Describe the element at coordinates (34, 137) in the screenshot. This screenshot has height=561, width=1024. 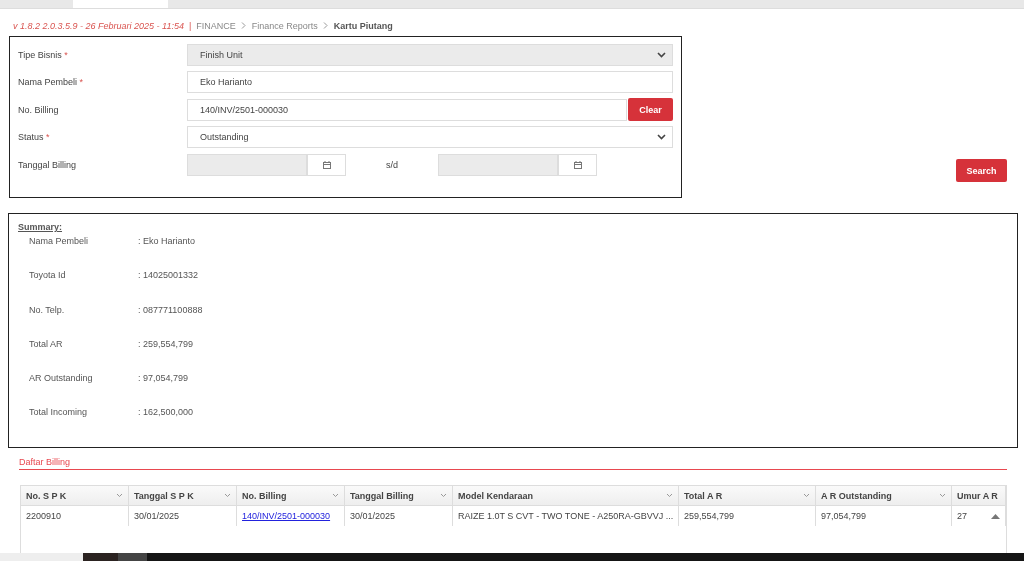
I see `field-label: Status *` at that location.